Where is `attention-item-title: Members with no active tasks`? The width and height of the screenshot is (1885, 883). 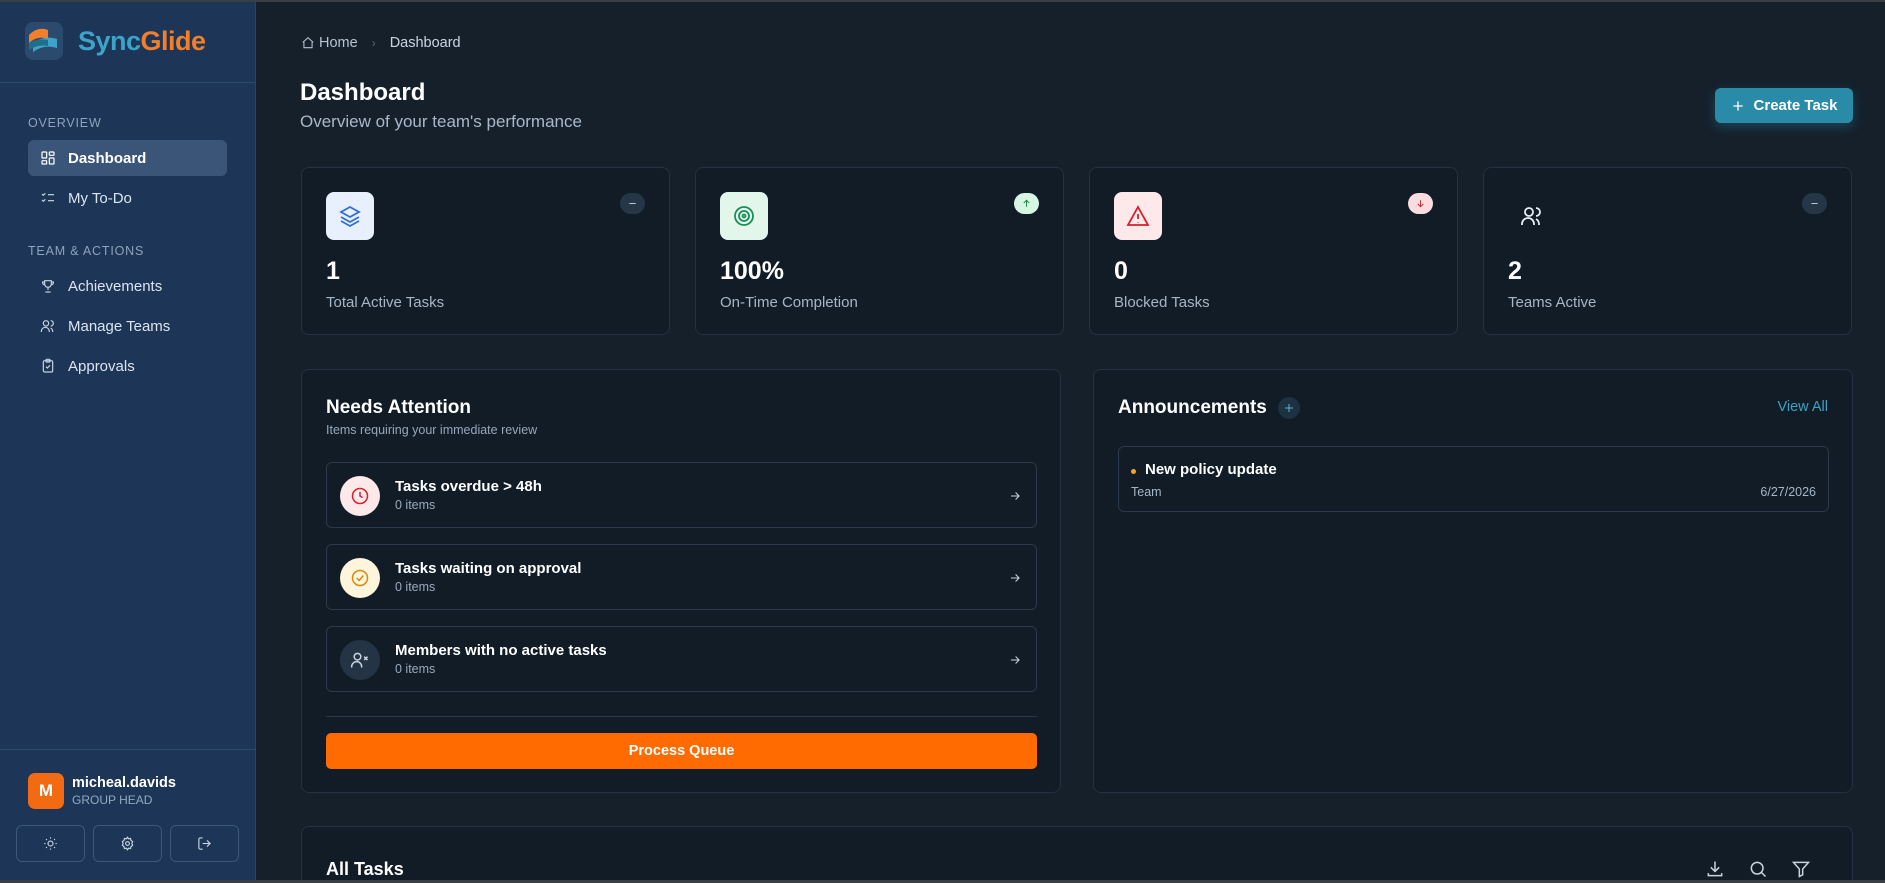
attention-item-title: Members with no active tasks is located at coordinates (501, 650).